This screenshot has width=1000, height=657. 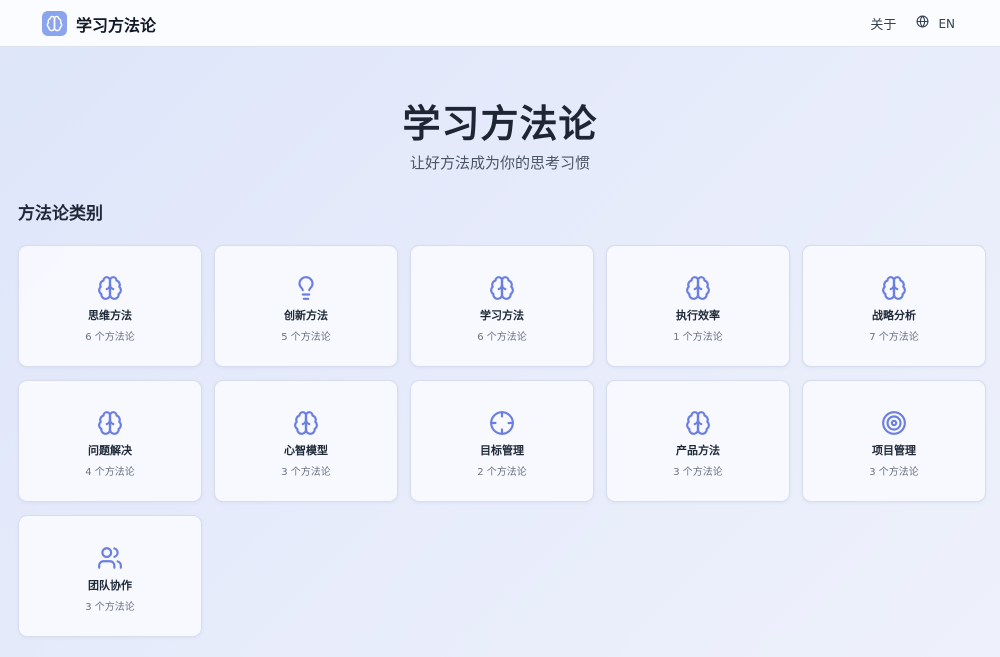 I want to click on category-card: 思维方法 6 个方法论, so click(x=110, y=306).